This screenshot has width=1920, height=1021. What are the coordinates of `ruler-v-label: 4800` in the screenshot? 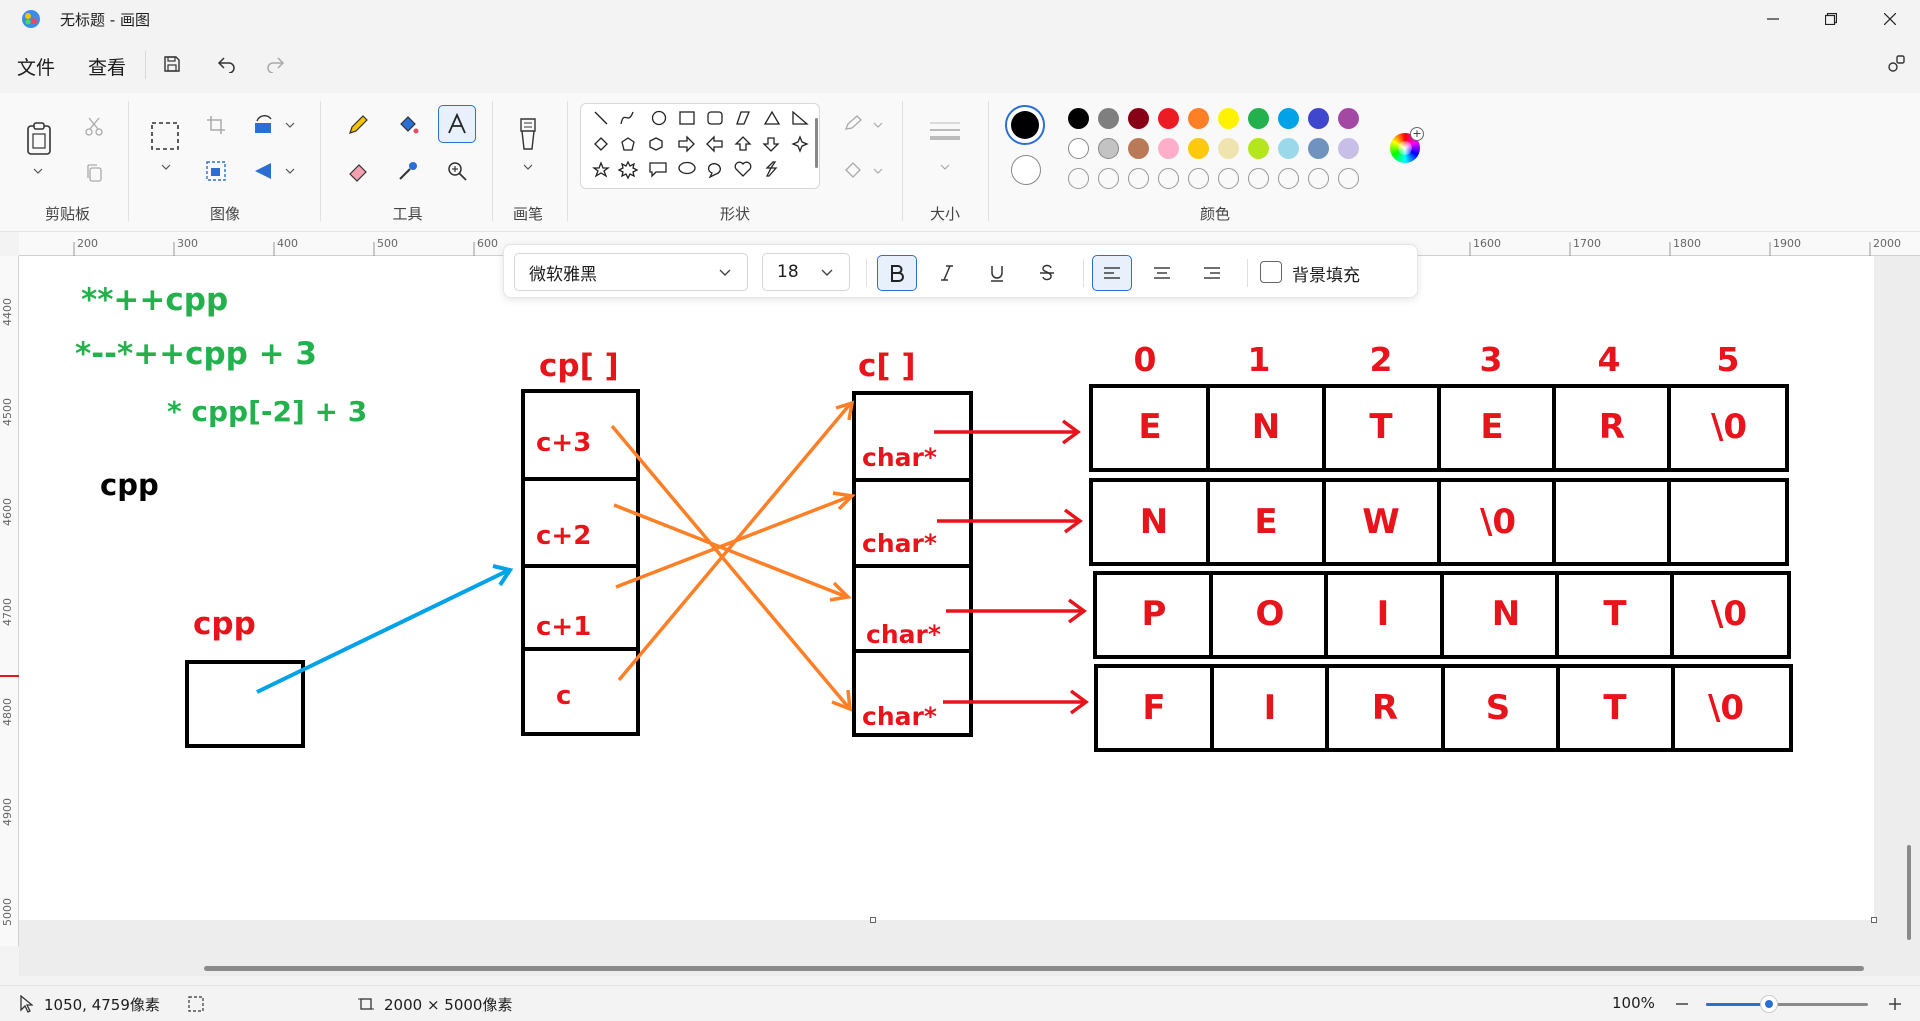 It's located at (7, 712).